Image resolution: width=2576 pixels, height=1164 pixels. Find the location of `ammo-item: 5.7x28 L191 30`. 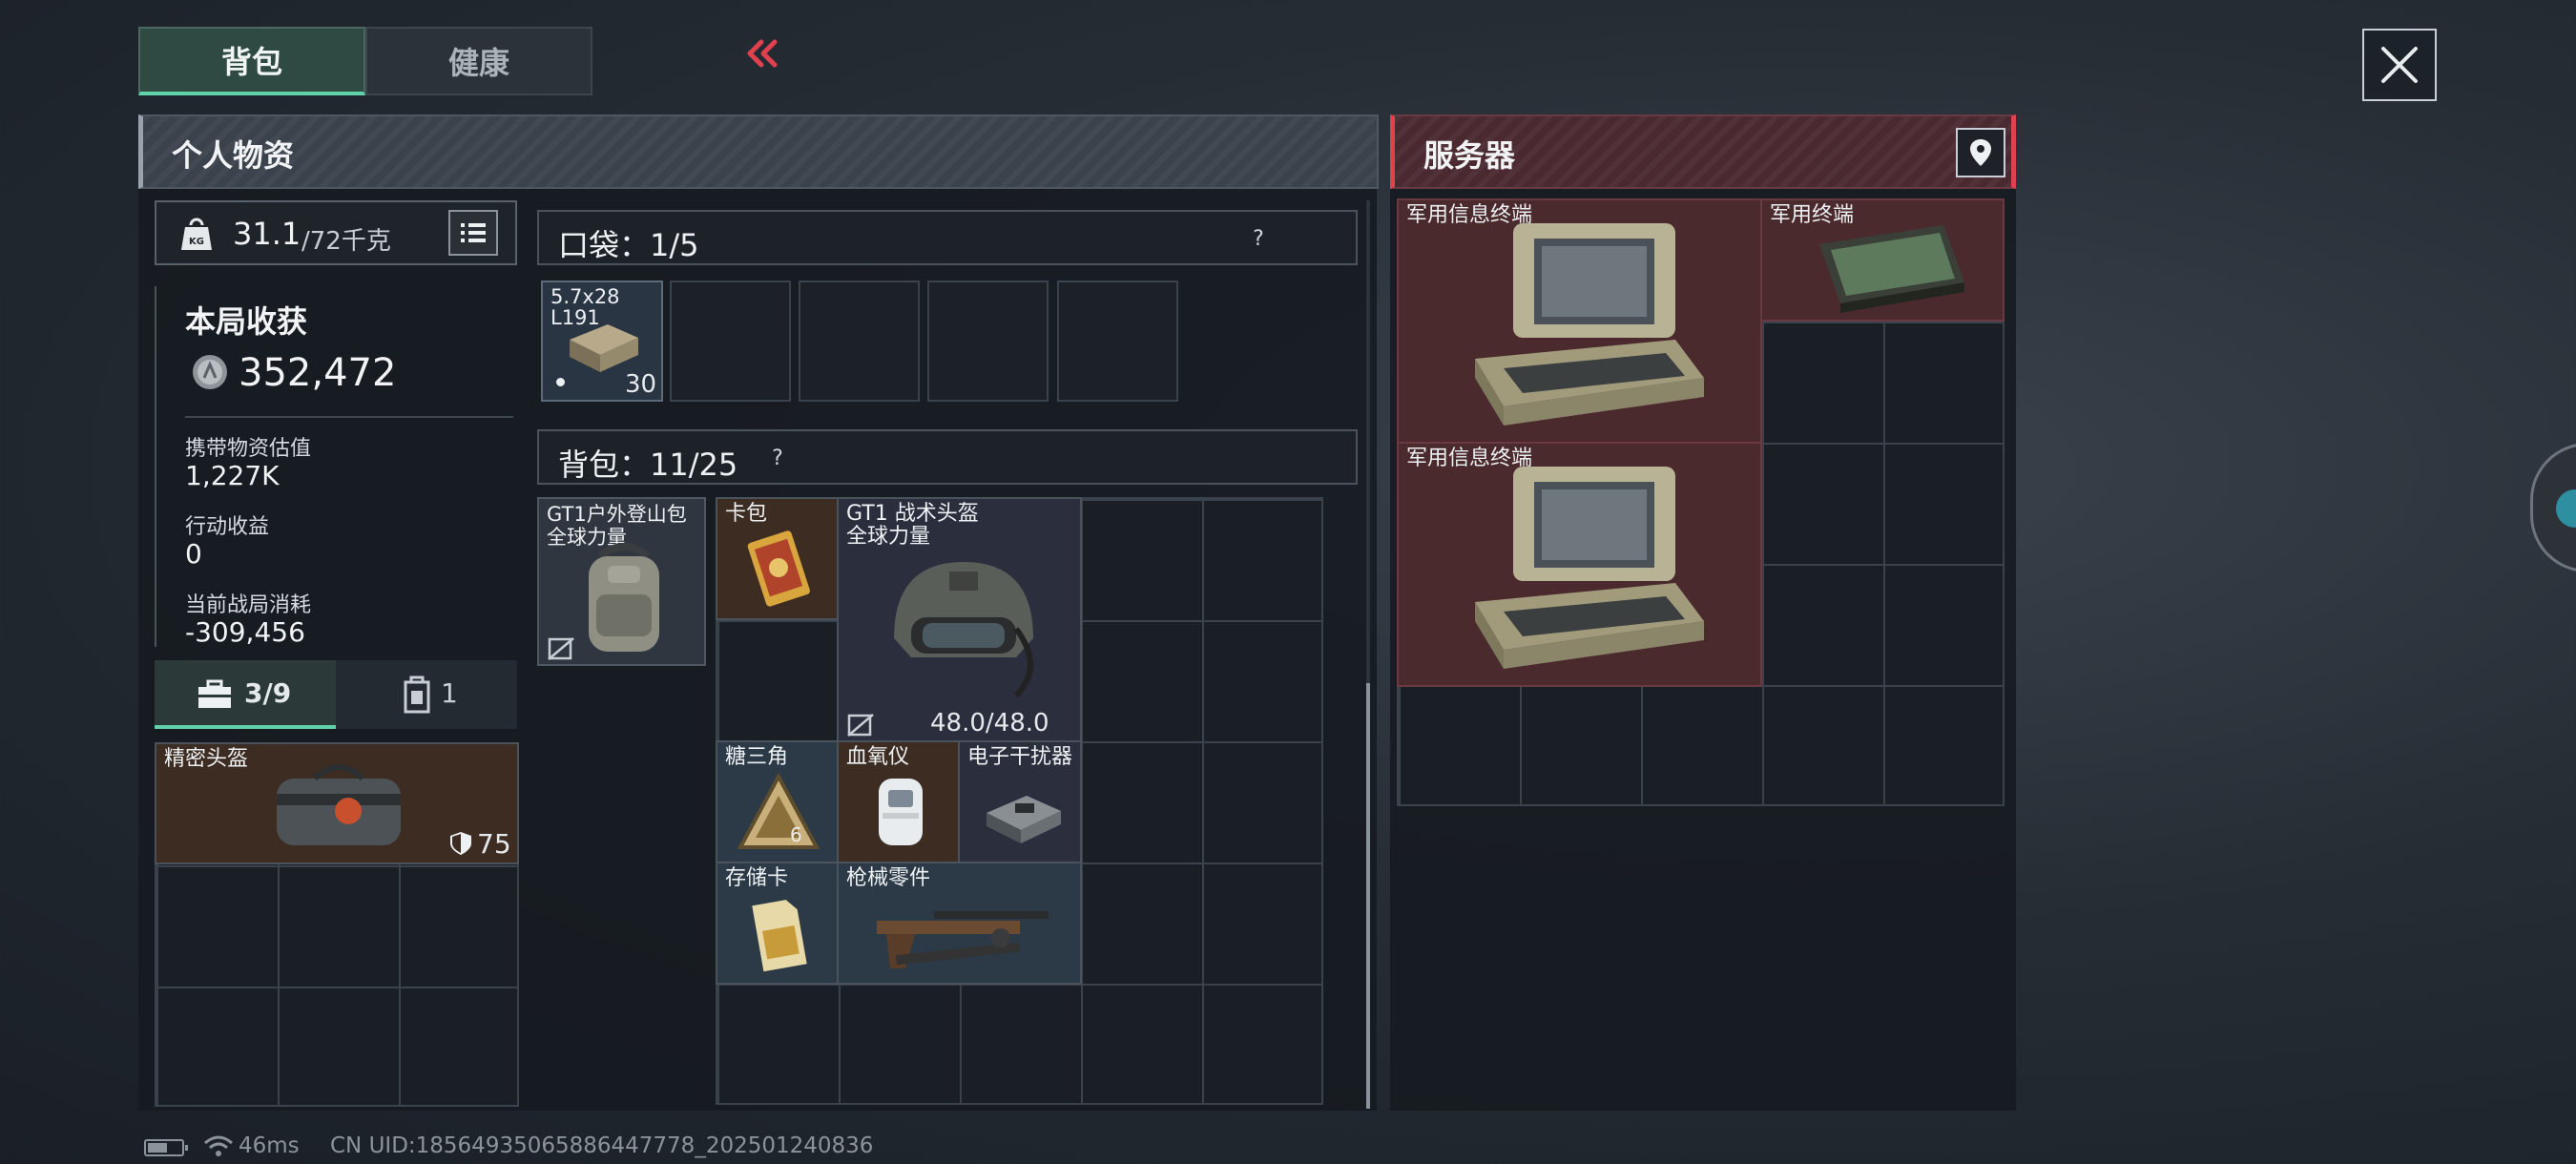

ammo-item: 5.7x28 L191 30 is located at coordinates (602, 341).